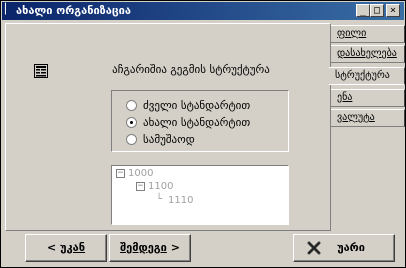  I want to click on back-label: უკან, so click(73, 247).